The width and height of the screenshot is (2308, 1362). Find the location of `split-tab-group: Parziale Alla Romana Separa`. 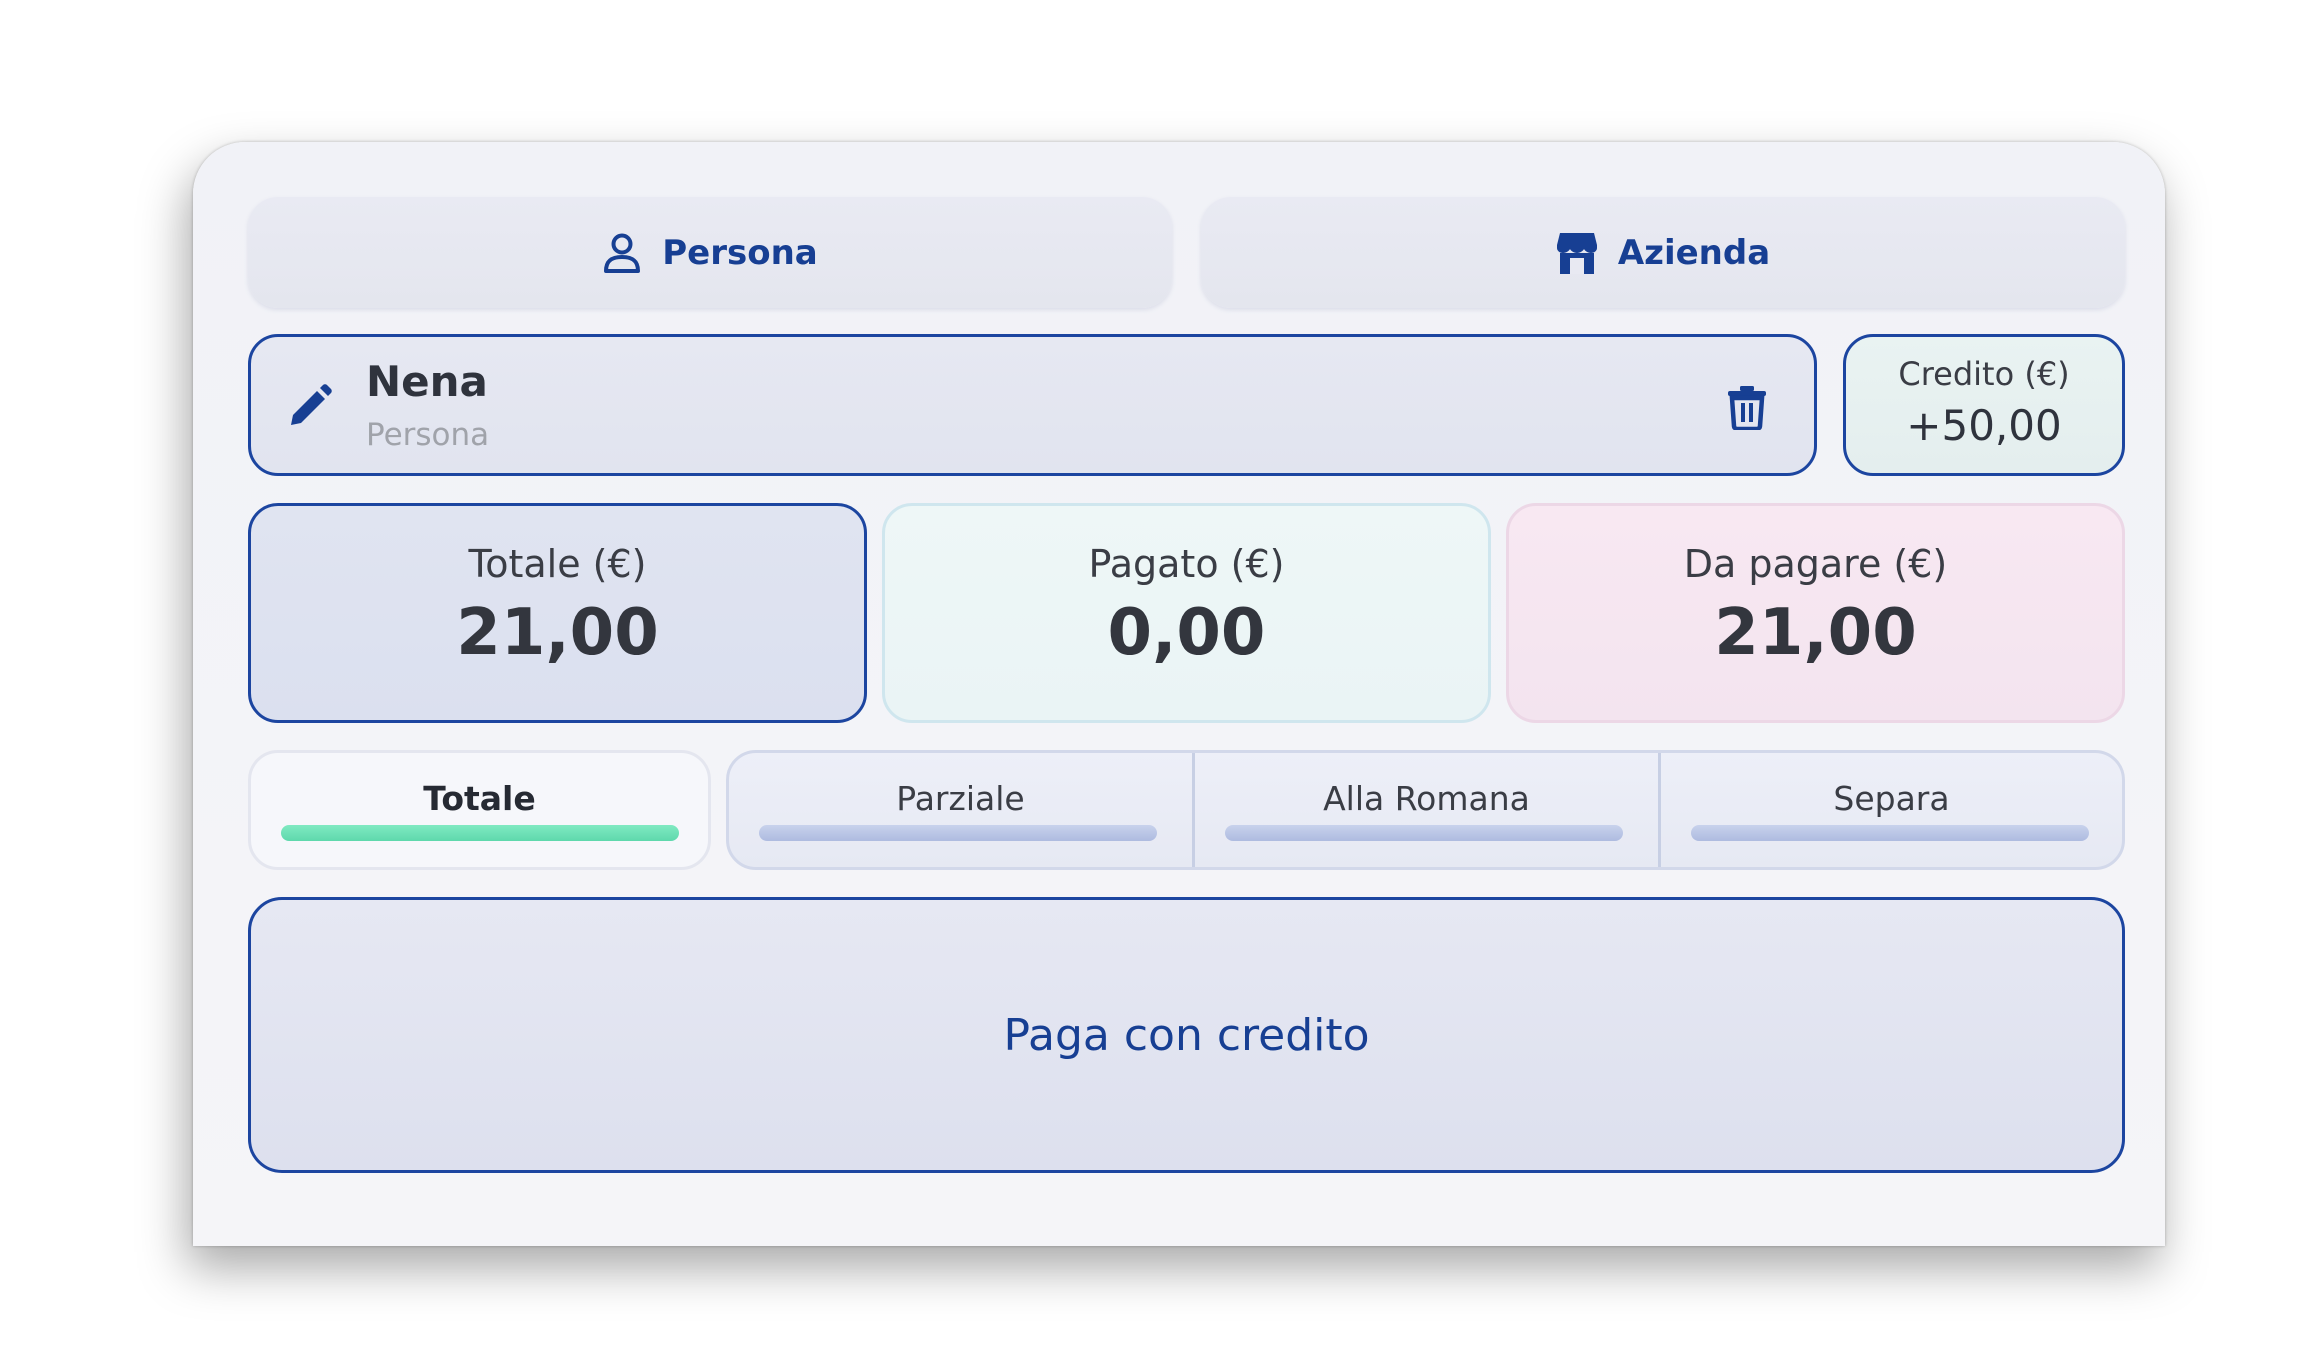

split-tab-group: Parziale Alla Romana Separa is located at coordinates (1425, 810).